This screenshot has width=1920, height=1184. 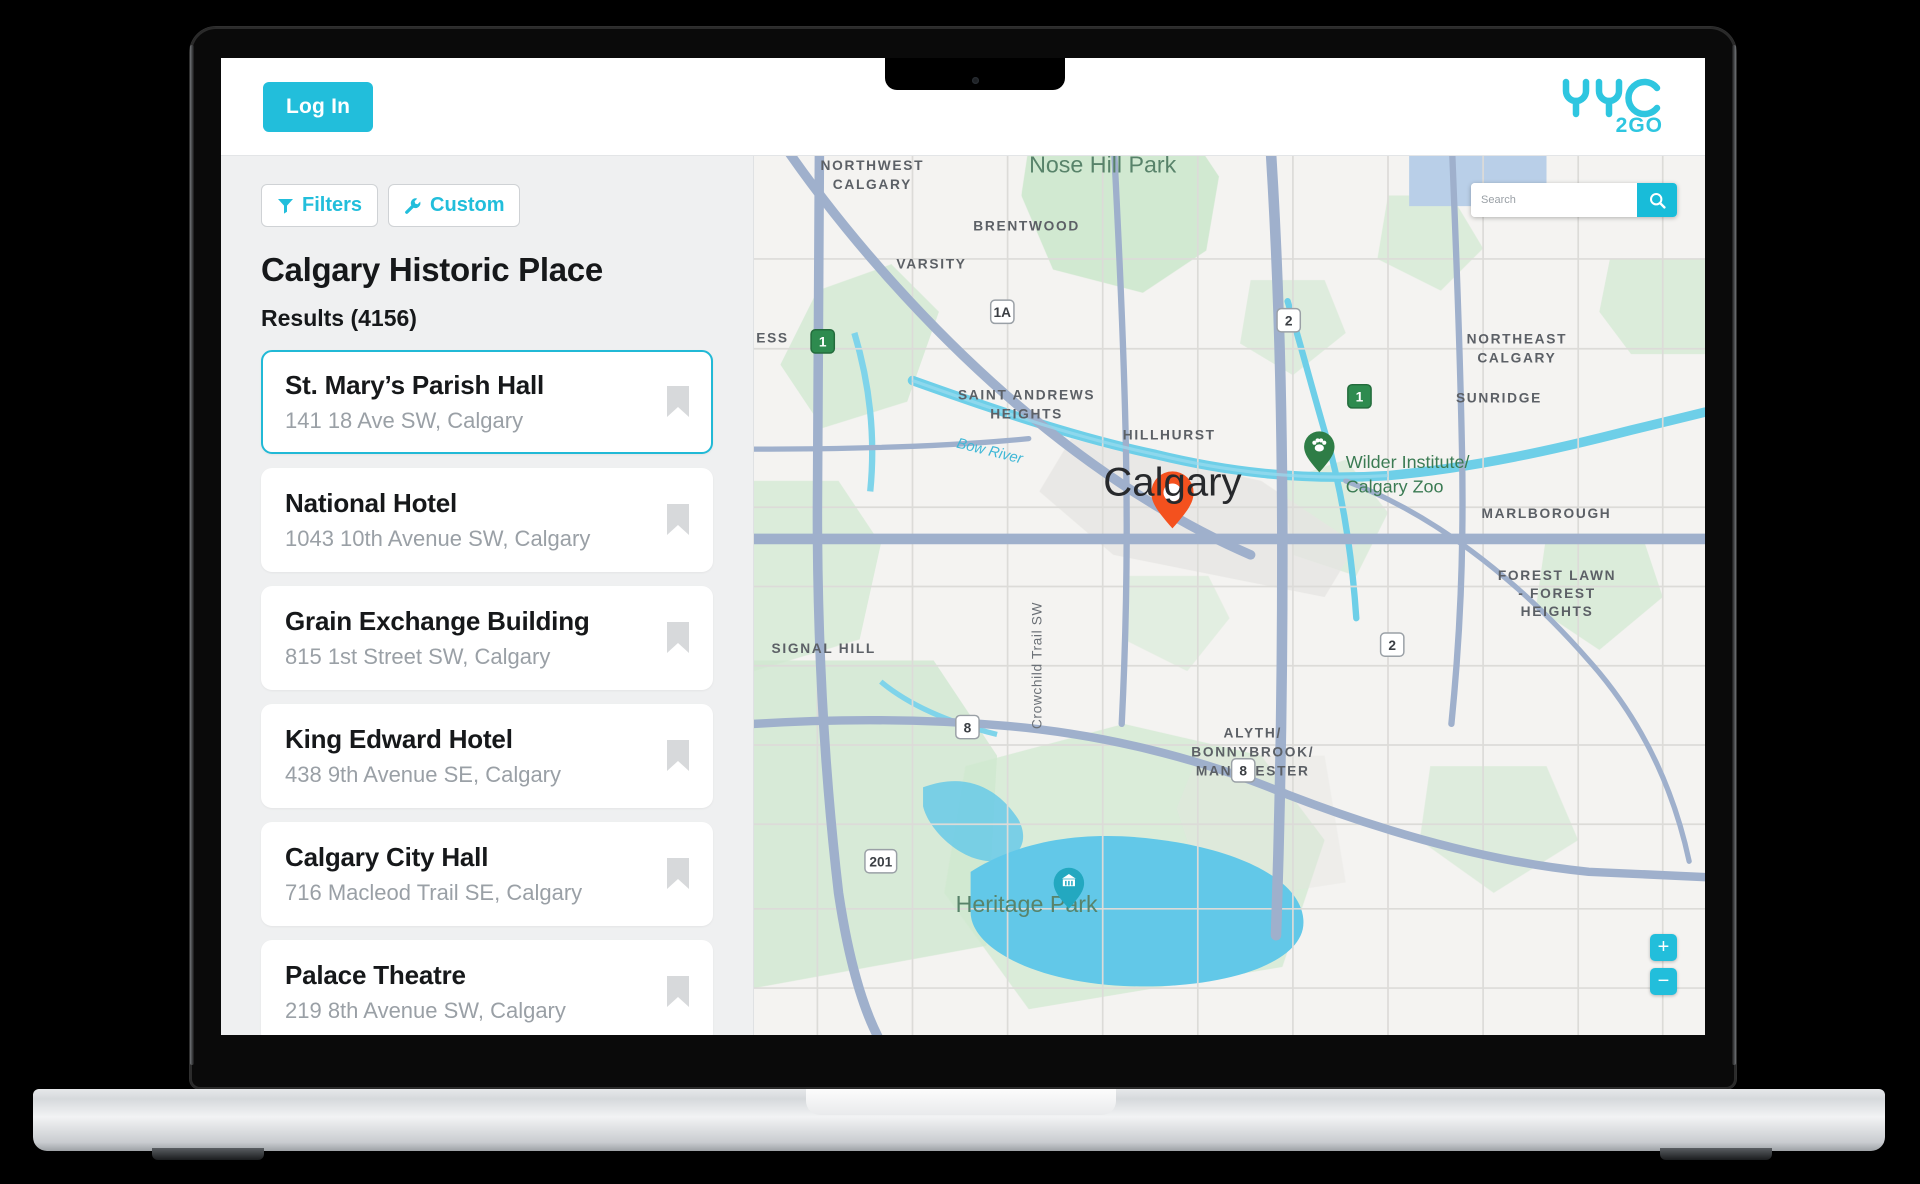 I want to click on neighborhood-label: BRENTWOOD, so click(x=1026, y=225).